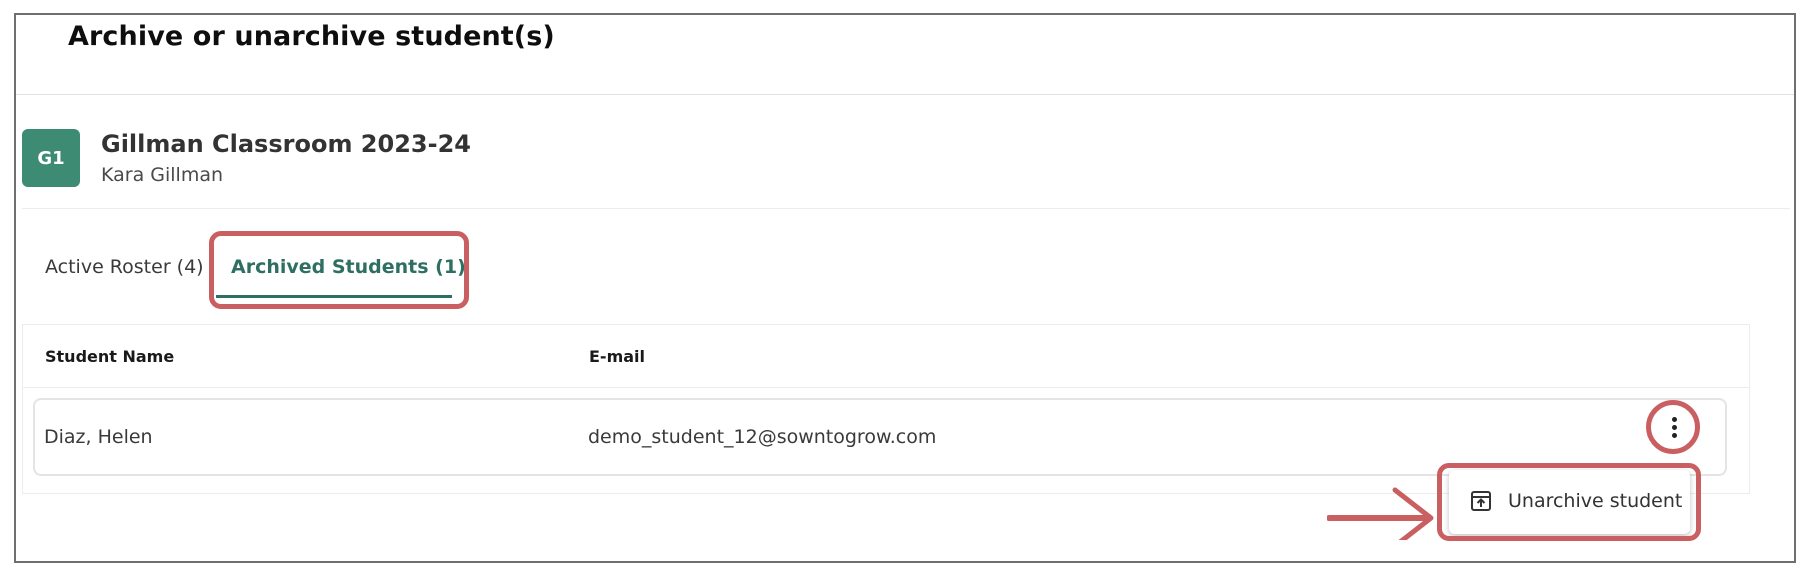 The image size is (1812, 584). I want to click on class-name: Gillman Classroom 2023-24, so click(286, 144).